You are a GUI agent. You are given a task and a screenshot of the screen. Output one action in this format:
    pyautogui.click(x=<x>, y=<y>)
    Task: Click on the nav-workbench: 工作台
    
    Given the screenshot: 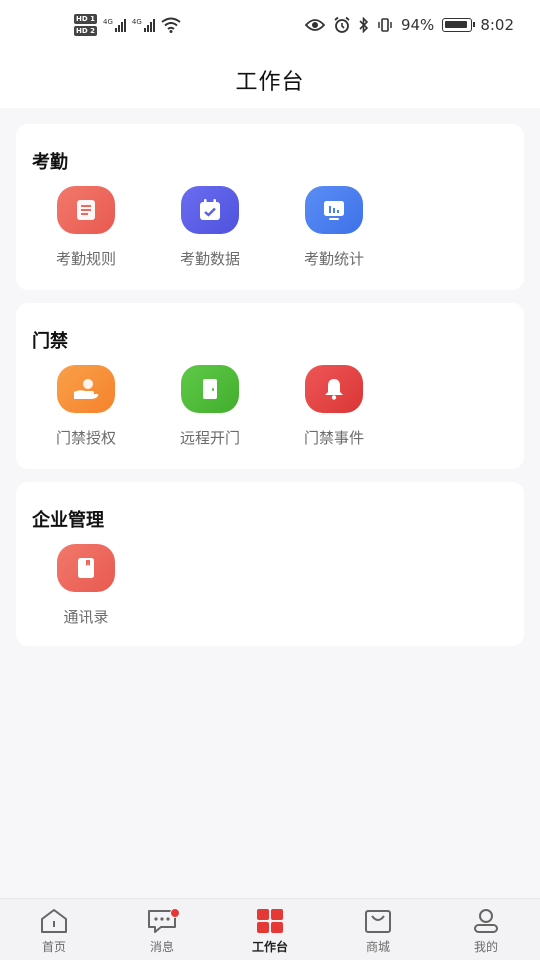 What is the action you would take?
    pyautogui.click(x=270, y=929)
    